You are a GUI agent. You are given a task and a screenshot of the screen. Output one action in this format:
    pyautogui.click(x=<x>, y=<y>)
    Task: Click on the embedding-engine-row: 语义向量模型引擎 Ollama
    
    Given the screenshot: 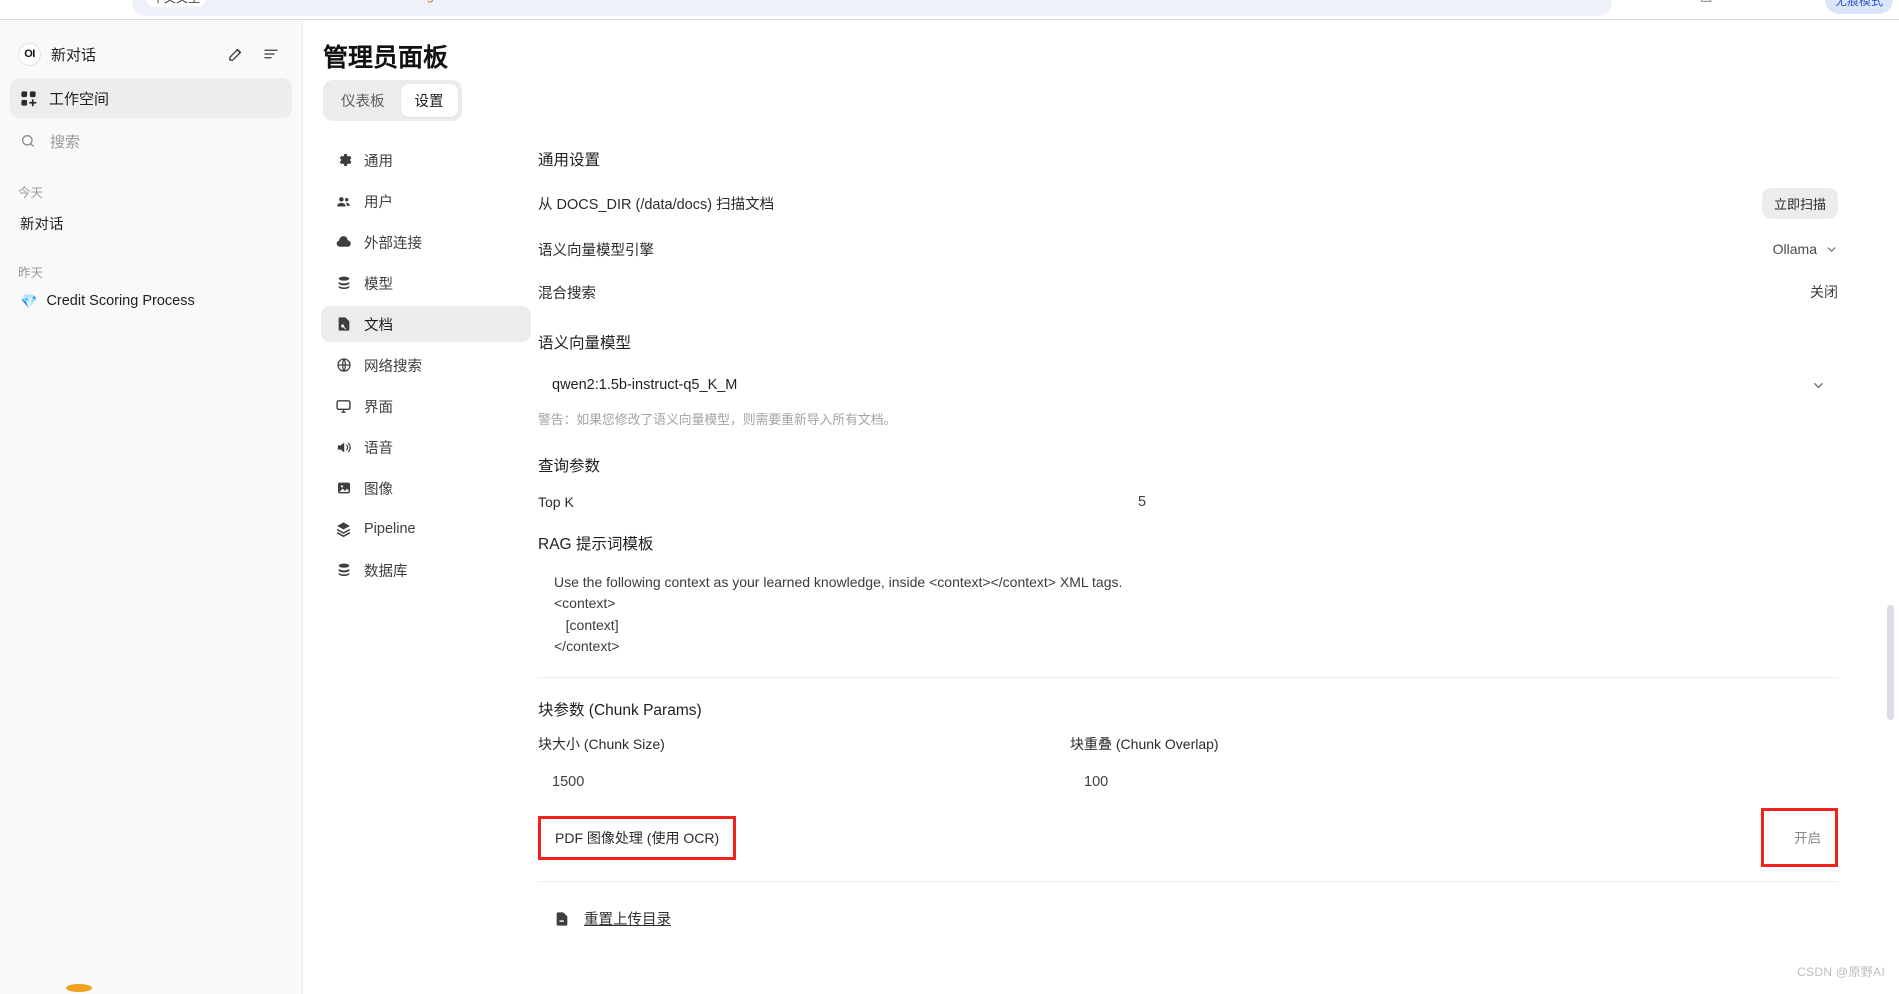 What is the action you would take?
    pyautogui.click(x=1188, y=249)
    